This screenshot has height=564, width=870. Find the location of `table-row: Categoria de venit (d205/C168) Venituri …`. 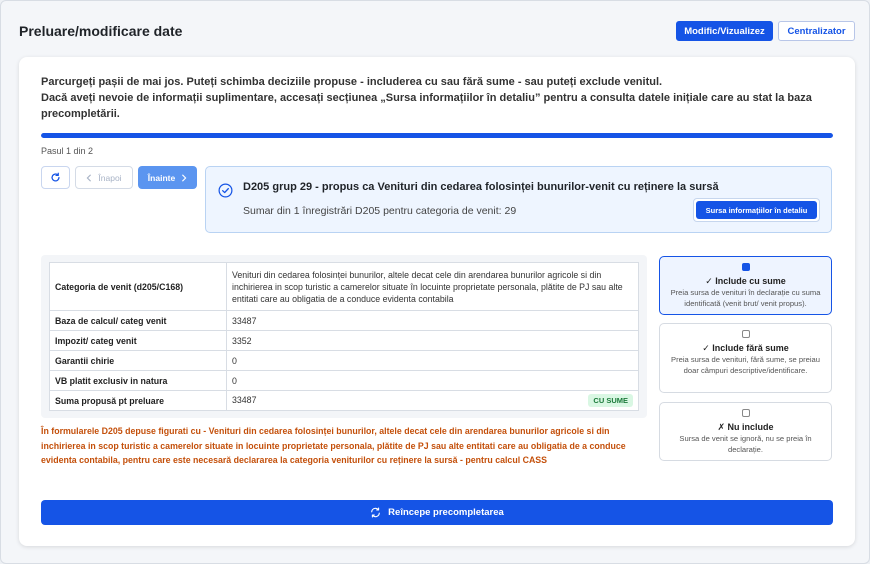

table-row: Categoria de venit (d205/C168) Venituri … is located at coordinates (344, 286).